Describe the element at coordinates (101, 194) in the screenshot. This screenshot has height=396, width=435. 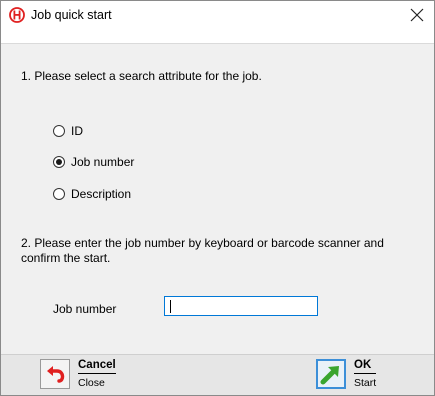
I see `radio-description-label: Description` at that location.